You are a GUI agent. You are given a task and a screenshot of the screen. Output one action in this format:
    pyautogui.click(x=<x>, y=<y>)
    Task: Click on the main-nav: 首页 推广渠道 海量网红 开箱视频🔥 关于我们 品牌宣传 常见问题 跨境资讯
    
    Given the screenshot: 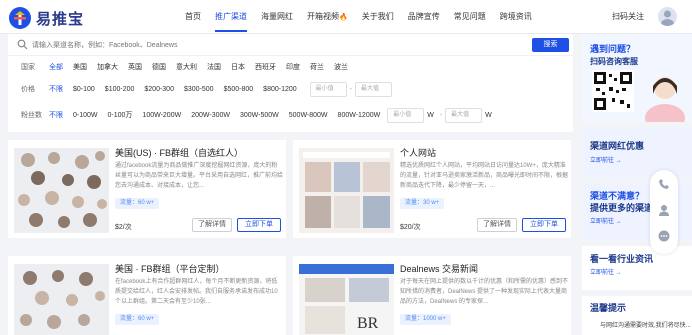 What is the action you would take?
    pyautogui.click(x=358, y=17)
    